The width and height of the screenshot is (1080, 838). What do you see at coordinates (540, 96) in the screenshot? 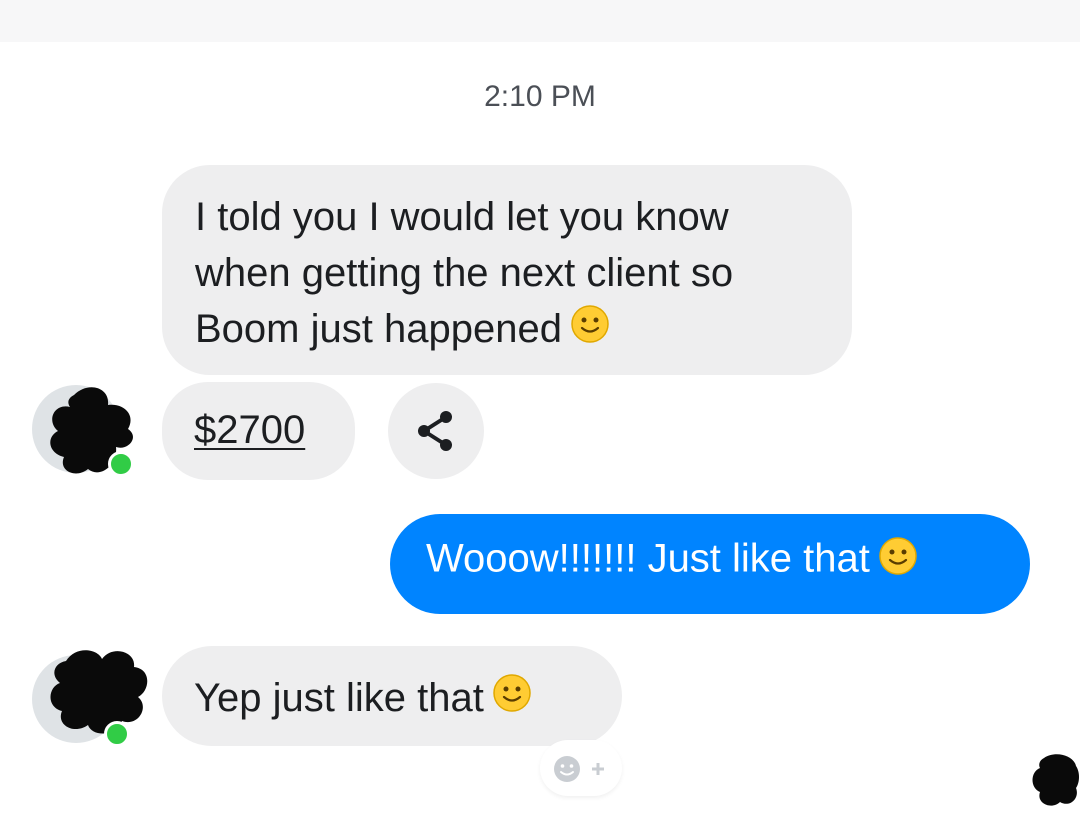
I see `message-timestamp: 2:10 PM` at bounding box center [540, 96].